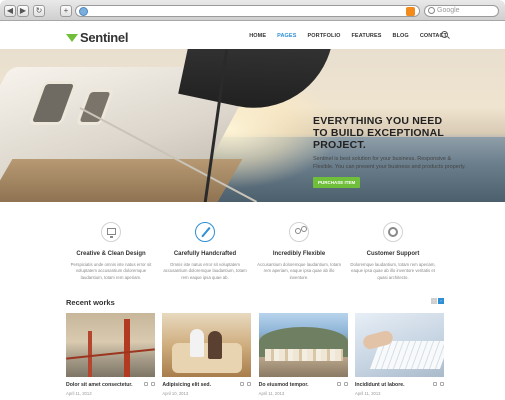 This screenshot has height=400, width=505. Describe the element at coordinates (207, 390) in the screenshot. I see `work-meta: Adipisicing elit sed. April 10, 2013` at that location.